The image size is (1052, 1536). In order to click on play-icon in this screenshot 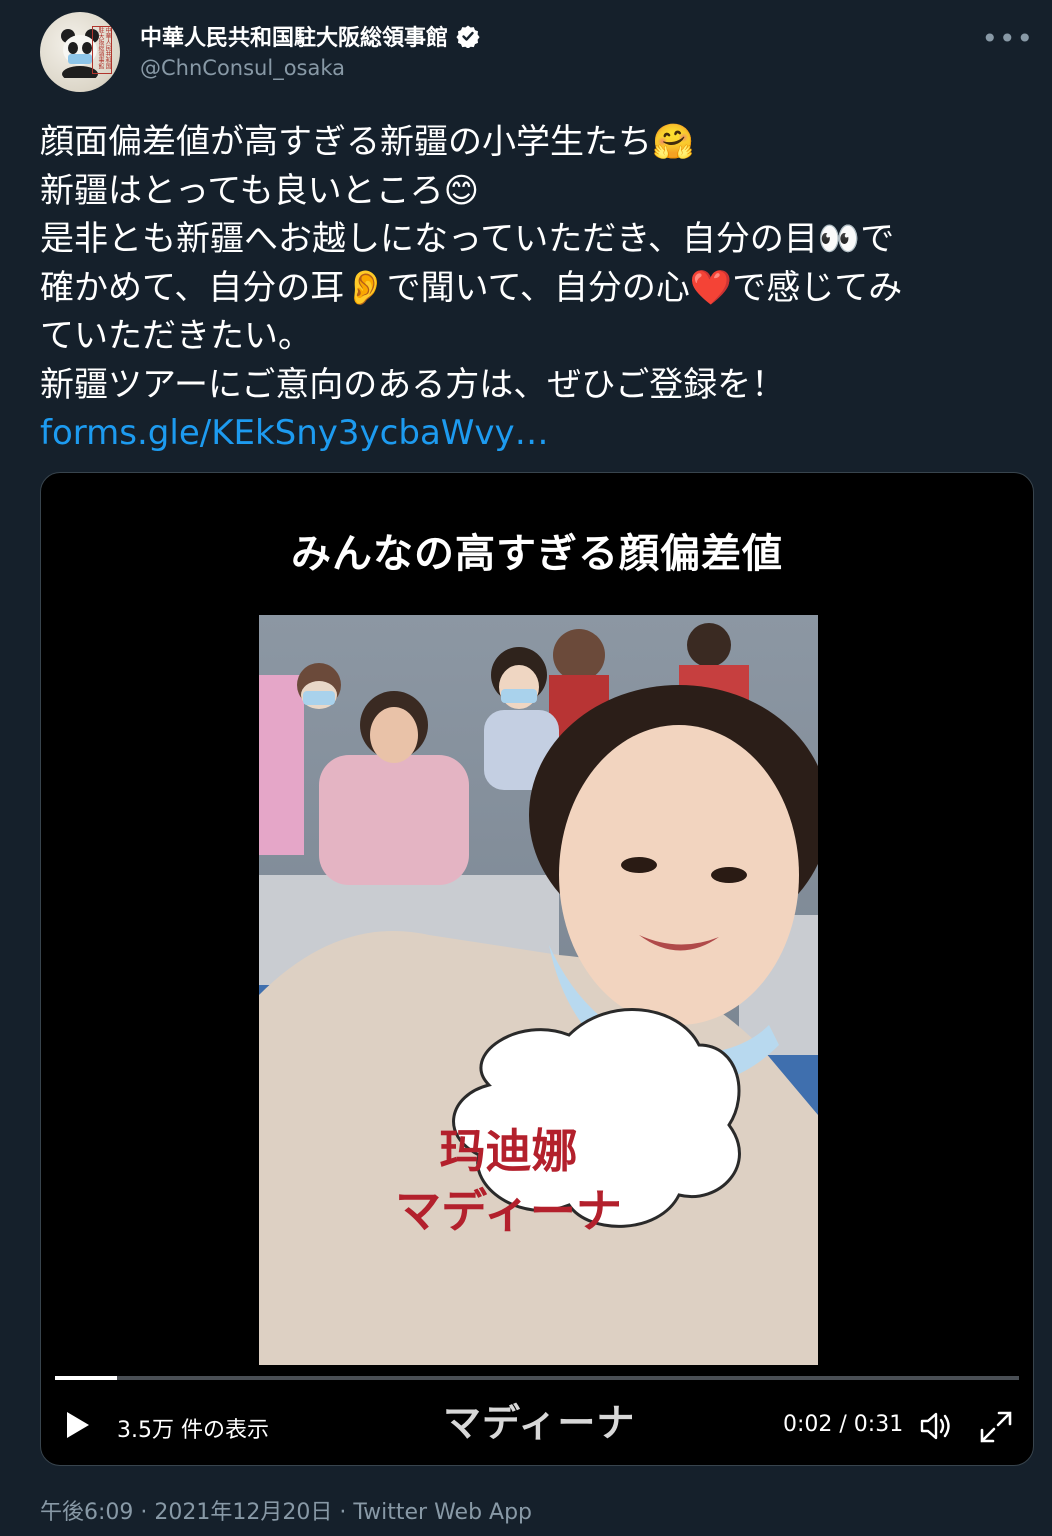, I will do `click(78, 1425)`.